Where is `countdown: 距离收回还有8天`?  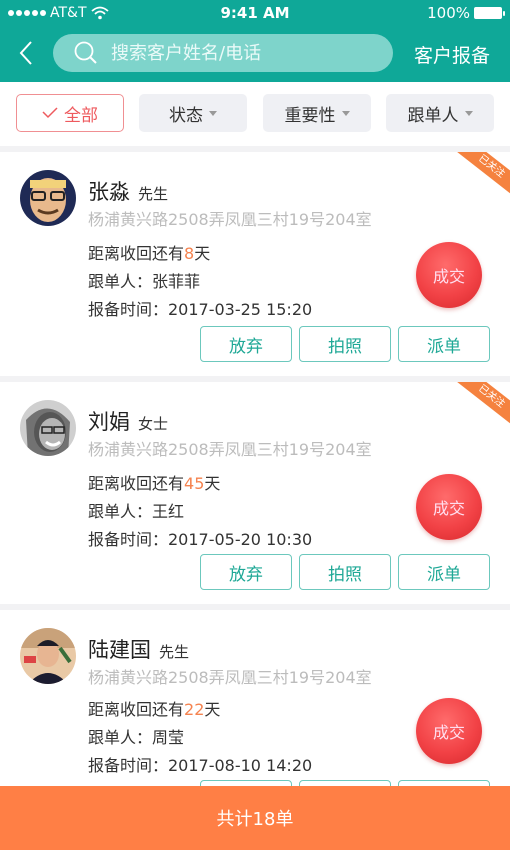
countdown: 距离收回还有8天 is located at coordinates (149, 253).